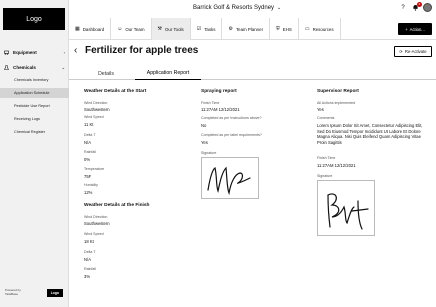 This screenshot has width=436, height=307. What do you see at coordinates (106, 73) in the screenshot?
I see `tab-details: Details` at bounding box center [106, 73].